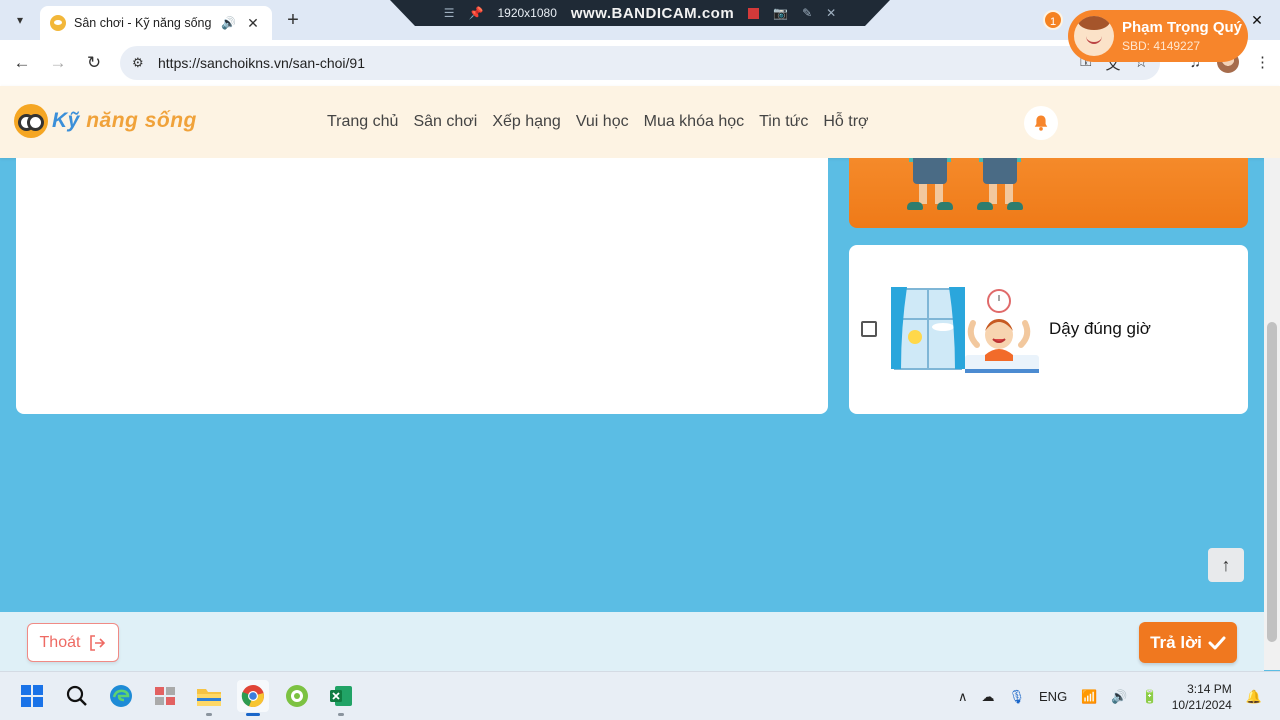 Image resolution: width=1280 pixels, height=720 pixels. I want to click on nav-vui-hoc: Vui học, so click(602, 122).